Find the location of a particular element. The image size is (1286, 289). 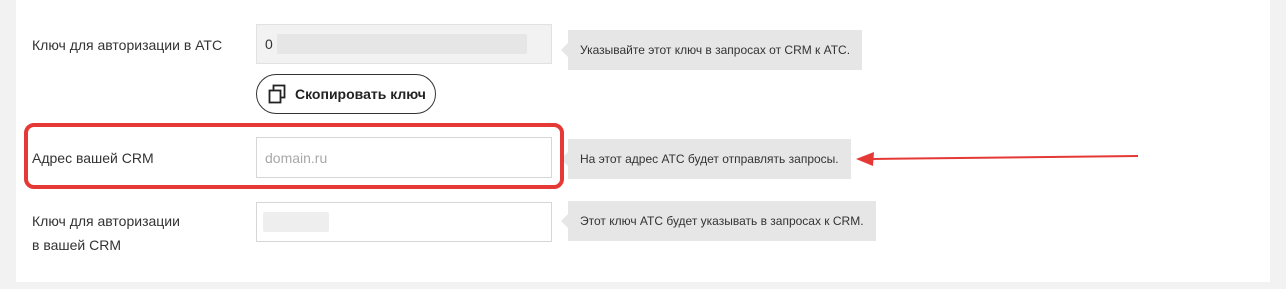

copy-key-button: Скопировать ключ is located at coordinates (346, 94).